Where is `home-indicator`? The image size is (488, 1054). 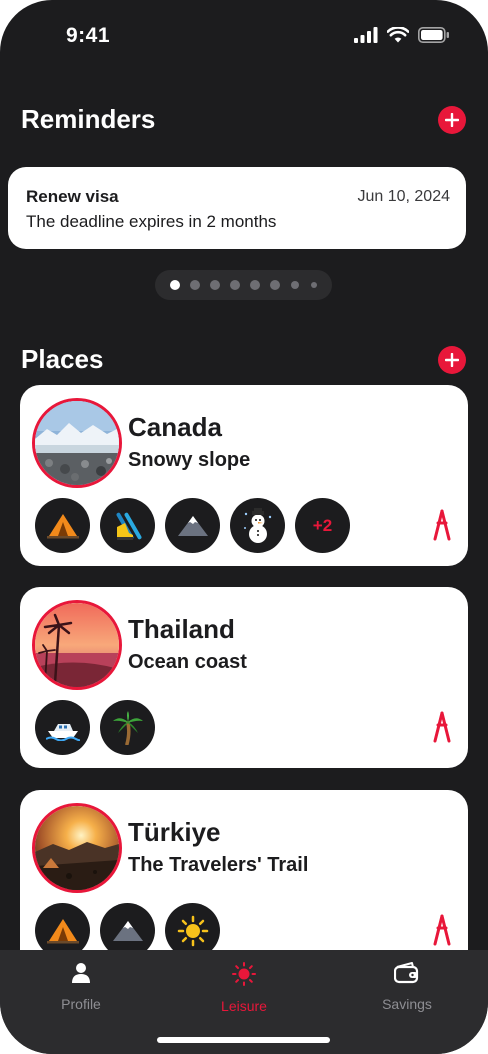
home-indicator is located at coordinates (243, 1040).